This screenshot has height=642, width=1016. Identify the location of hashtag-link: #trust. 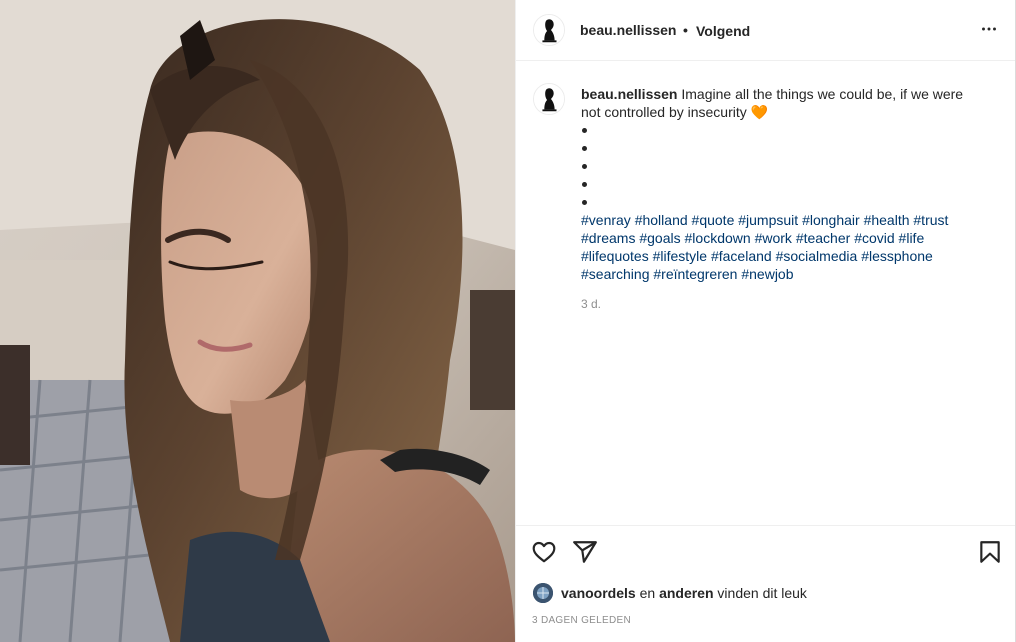
(930, 220).